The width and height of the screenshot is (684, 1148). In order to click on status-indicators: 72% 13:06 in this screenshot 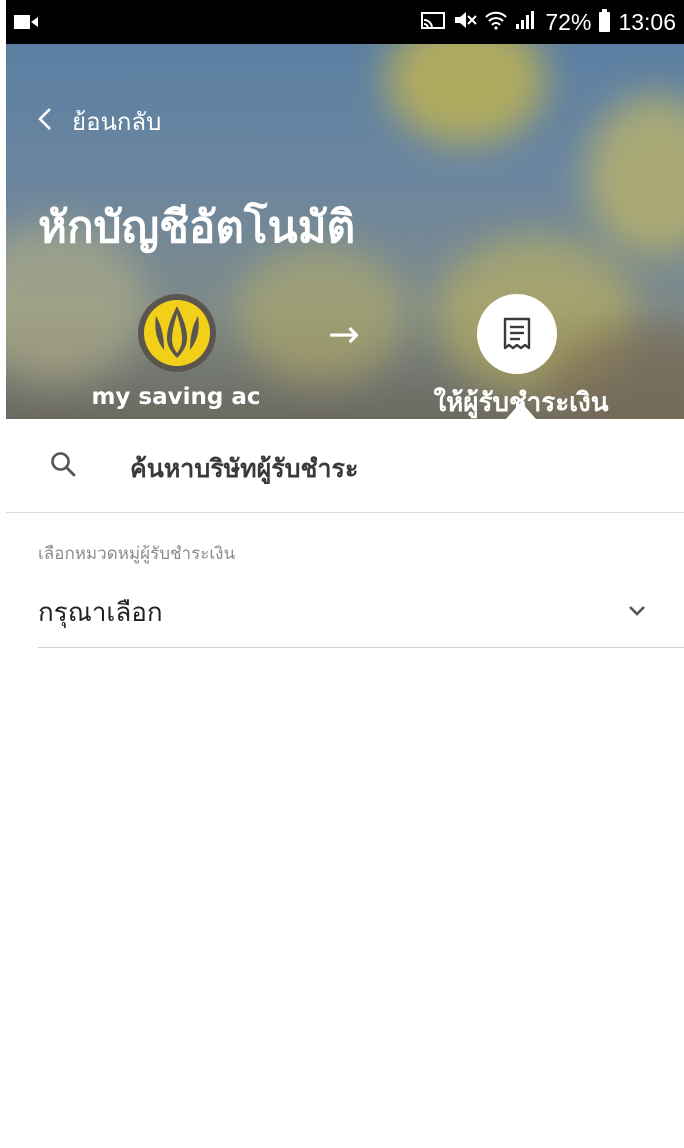, I will do `click(548, 22)`.